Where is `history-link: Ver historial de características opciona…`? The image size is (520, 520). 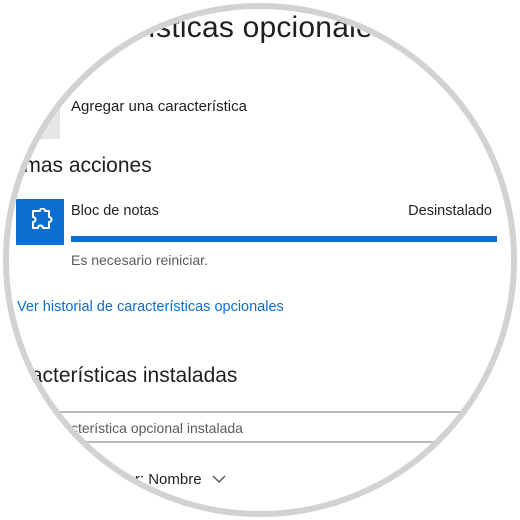
history-link: Ver historial de características opciona… is located at coordinates (150, 307).